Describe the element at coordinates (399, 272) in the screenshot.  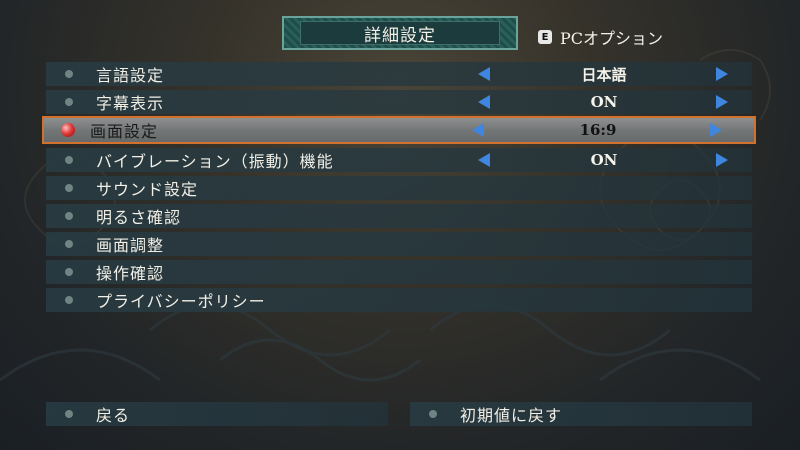
I see `setting-row-controls: 操作確認` at that location.